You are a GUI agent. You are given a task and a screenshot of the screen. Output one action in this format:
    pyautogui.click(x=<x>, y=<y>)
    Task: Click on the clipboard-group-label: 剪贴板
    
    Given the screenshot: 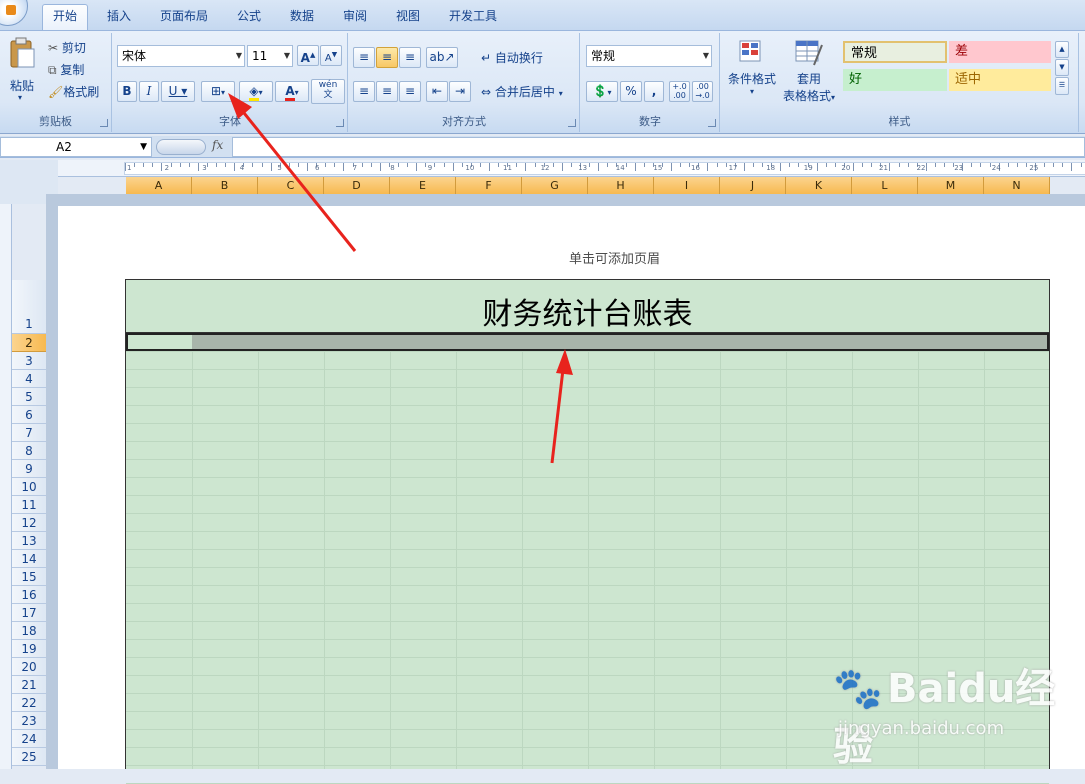 What is the action you would take?
    pyautogui.click(x=55, y=121)
    